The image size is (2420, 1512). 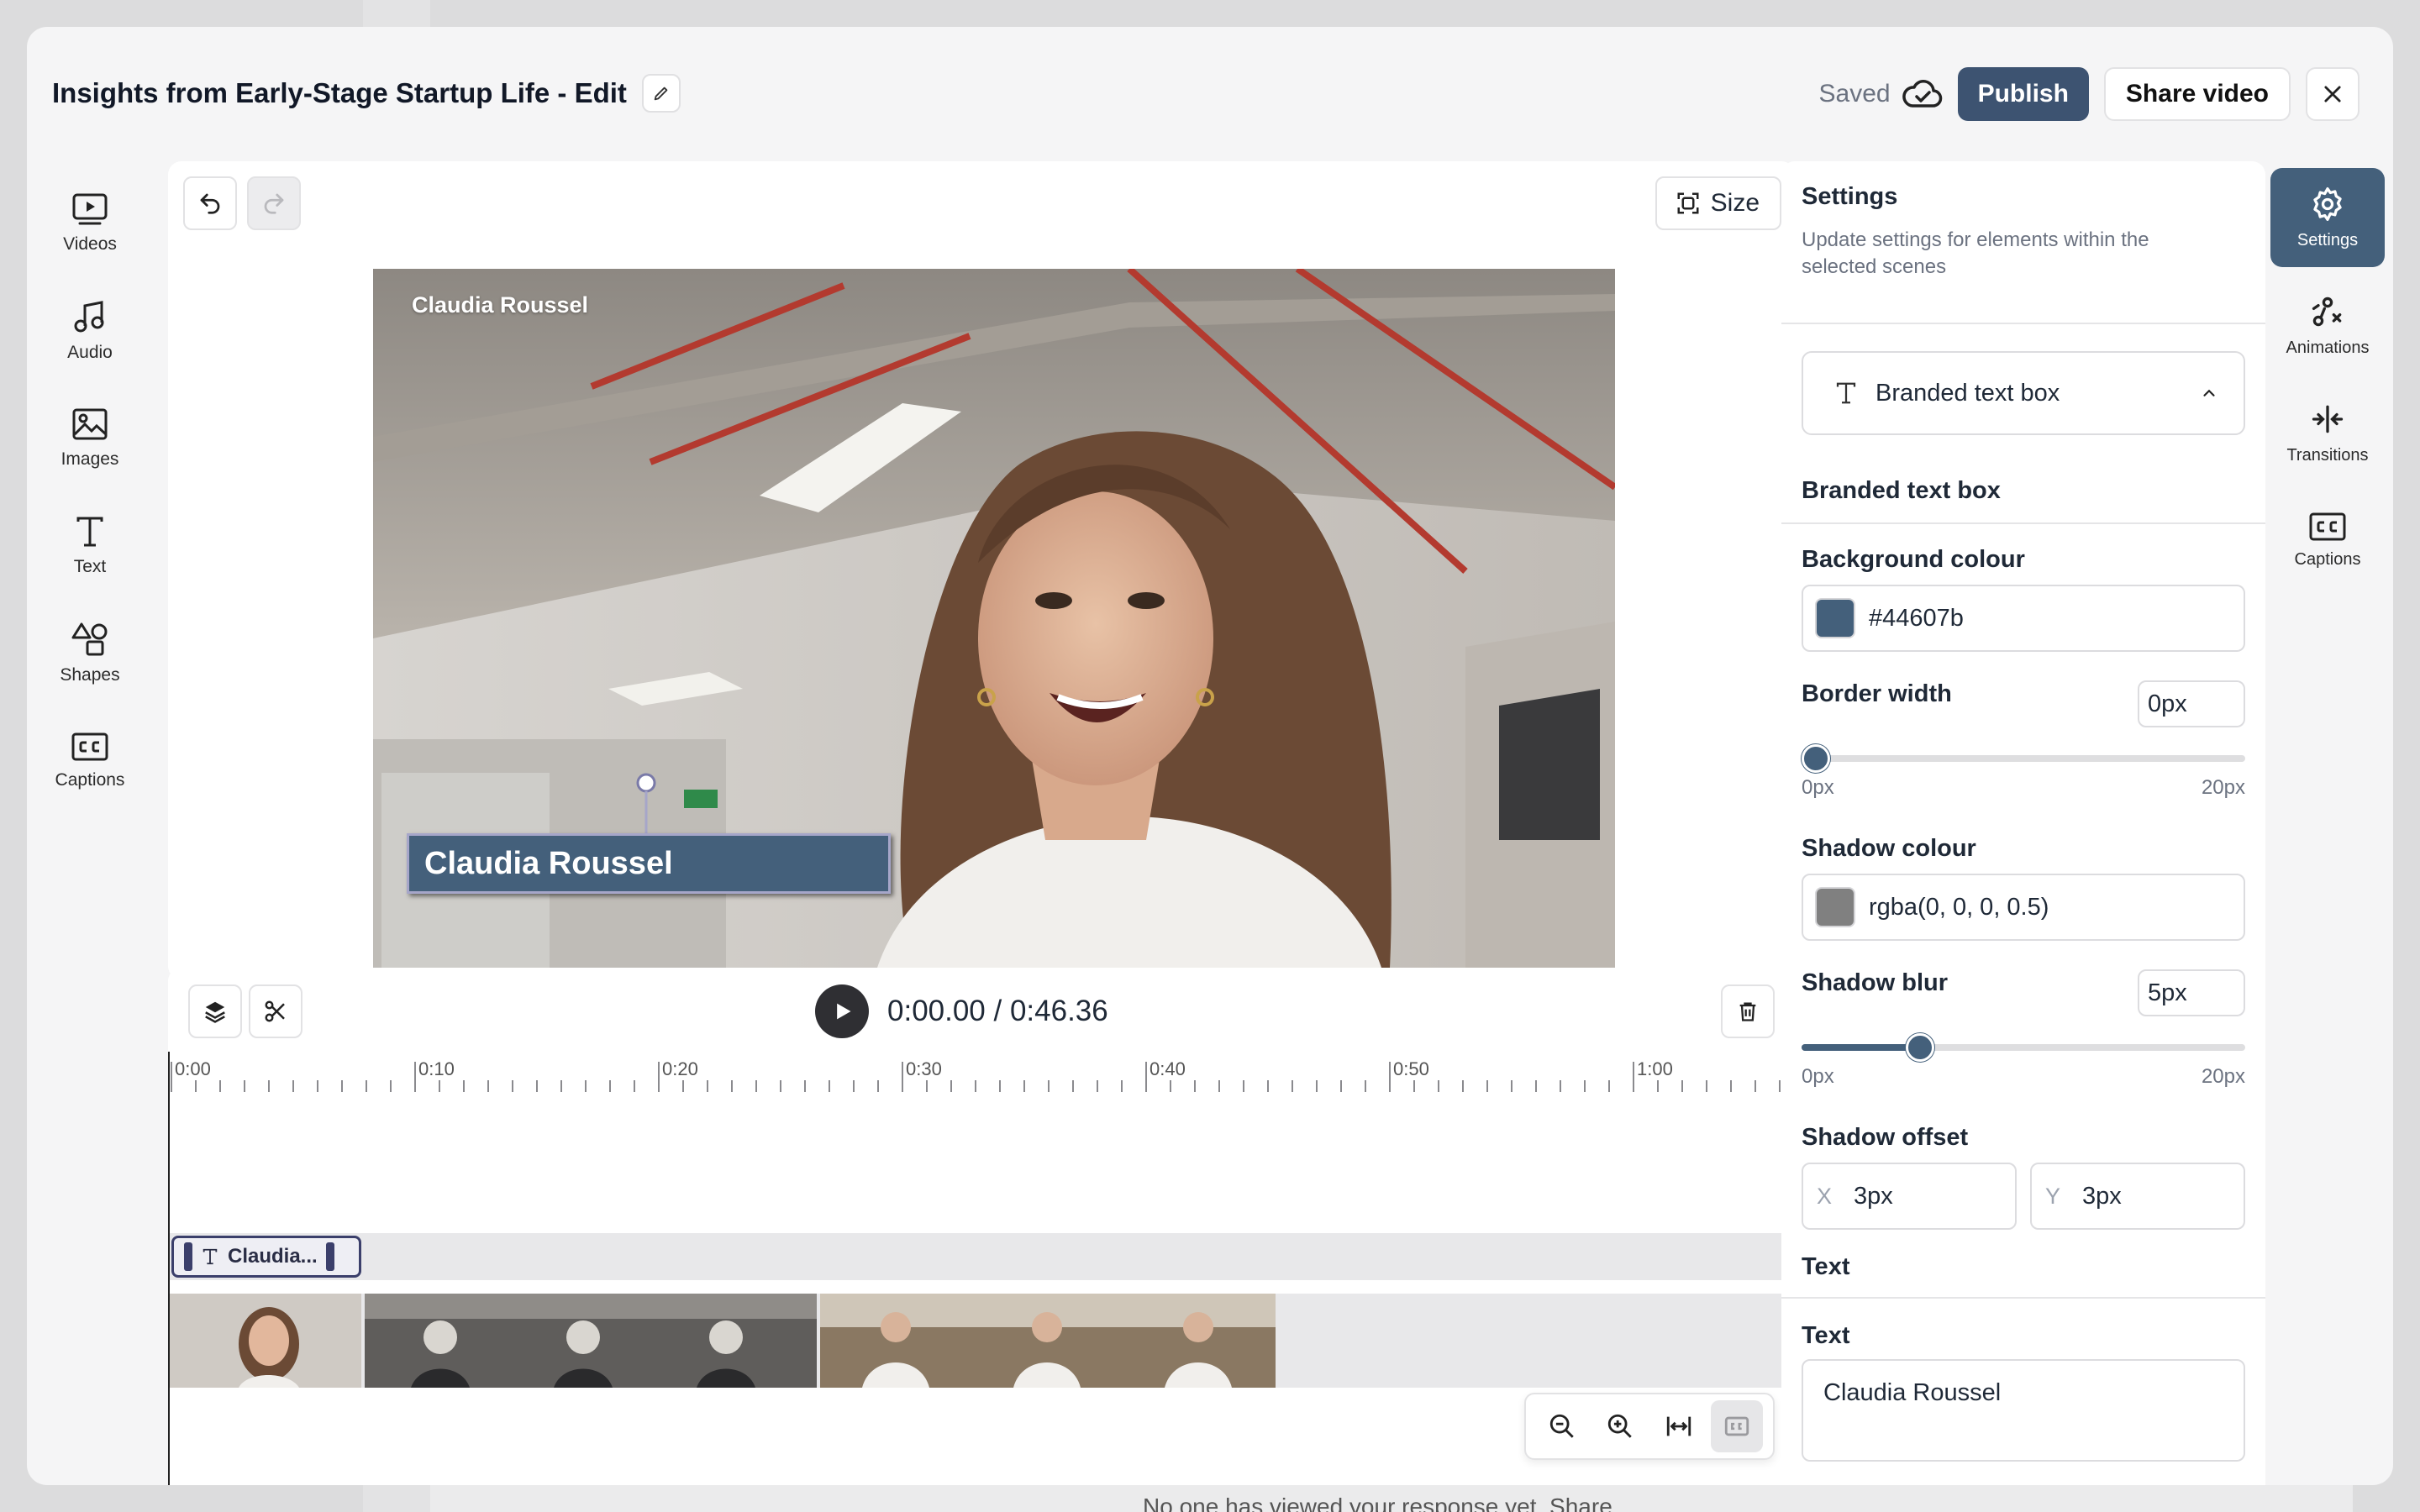 What do you see at coordinates (1877, 693) in the screenshot?
I see `border-width-label: Border width` at bounding box center [1877, 693].